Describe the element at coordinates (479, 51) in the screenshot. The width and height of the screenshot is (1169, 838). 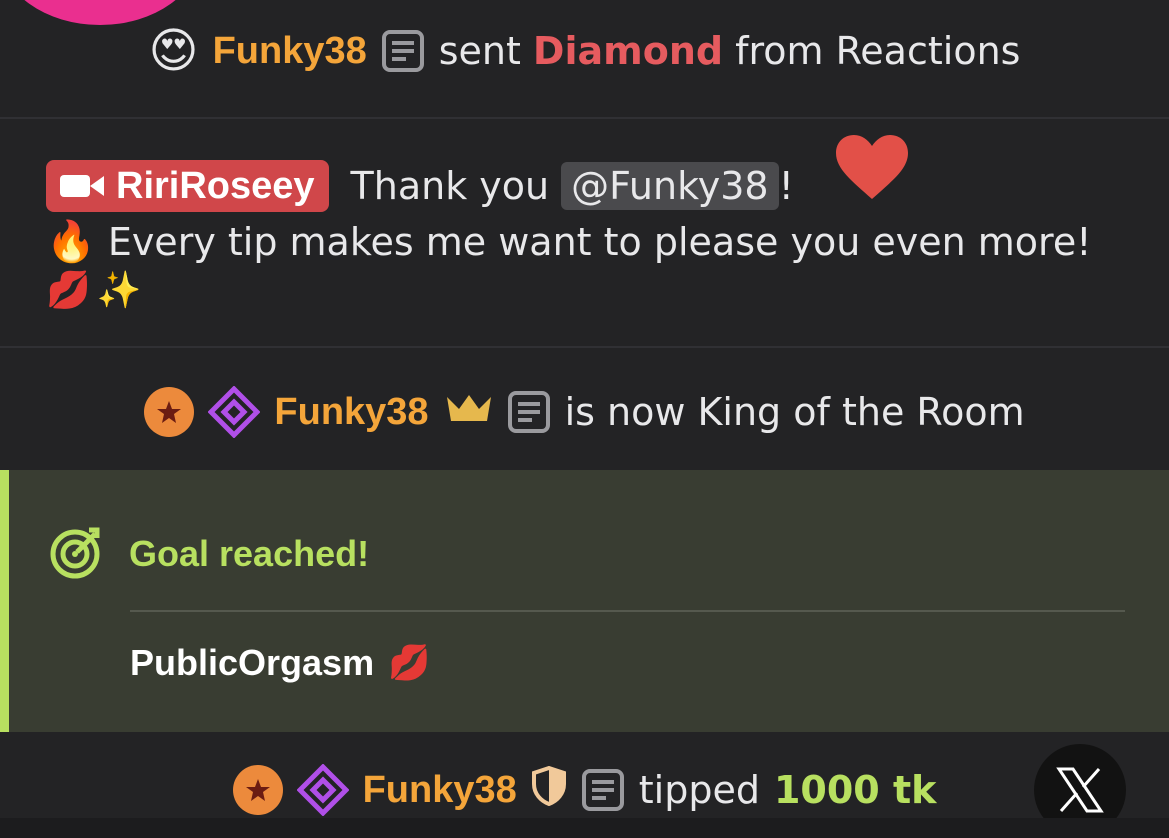
I see `sent-text: sent` at that location.